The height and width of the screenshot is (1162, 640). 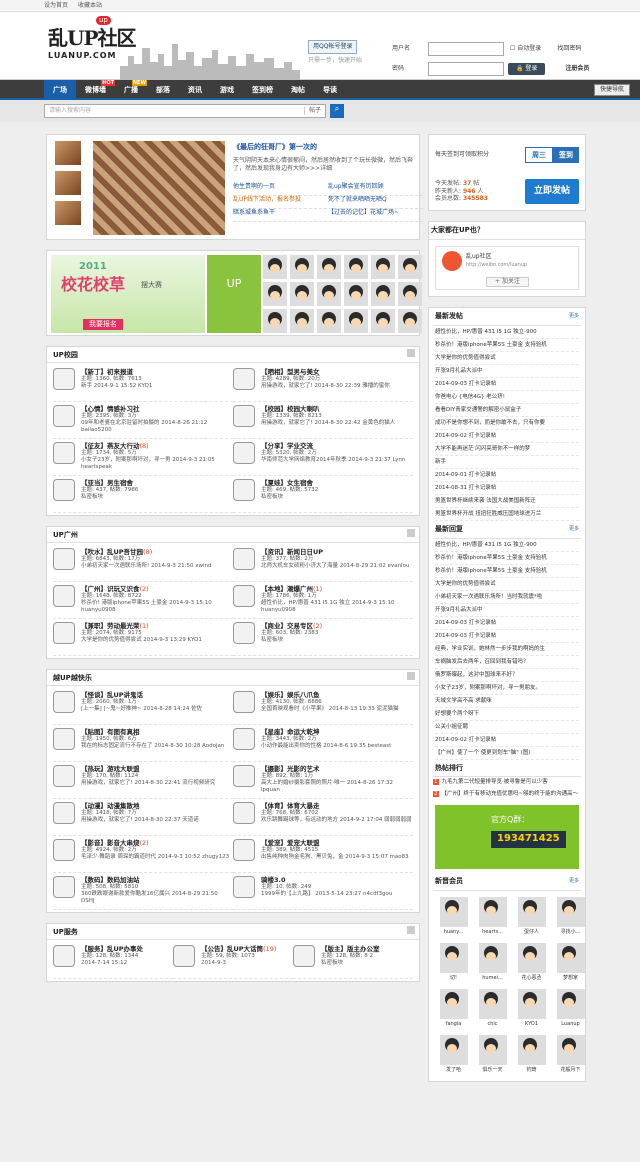 What do you see at coordinates (507, 649) in the screenshot?
I see `newest-reply-link: 经典，学业实训，她林然一步步我的啊妈的生` at bounding box center [507, 649].